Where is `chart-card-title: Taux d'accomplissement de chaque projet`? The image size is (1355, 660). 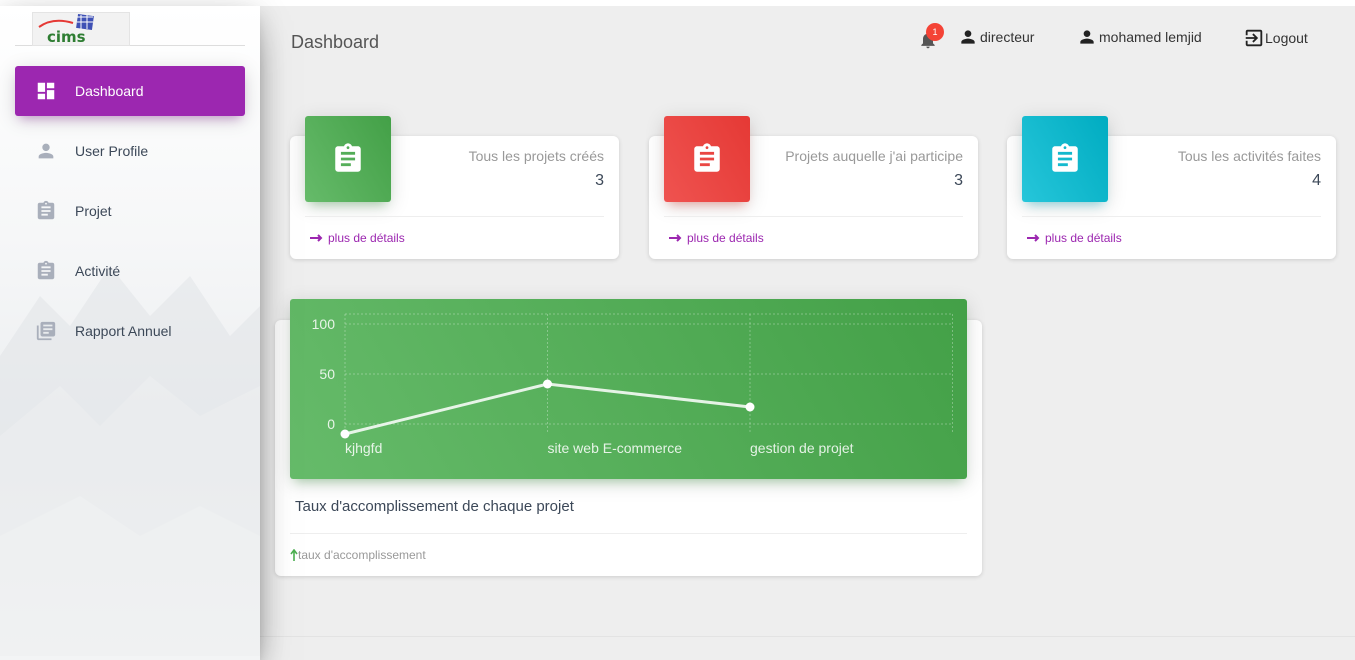
chart-card-title: Taux d'accomplissement de chaque projet is located at coordinates (434, 506).